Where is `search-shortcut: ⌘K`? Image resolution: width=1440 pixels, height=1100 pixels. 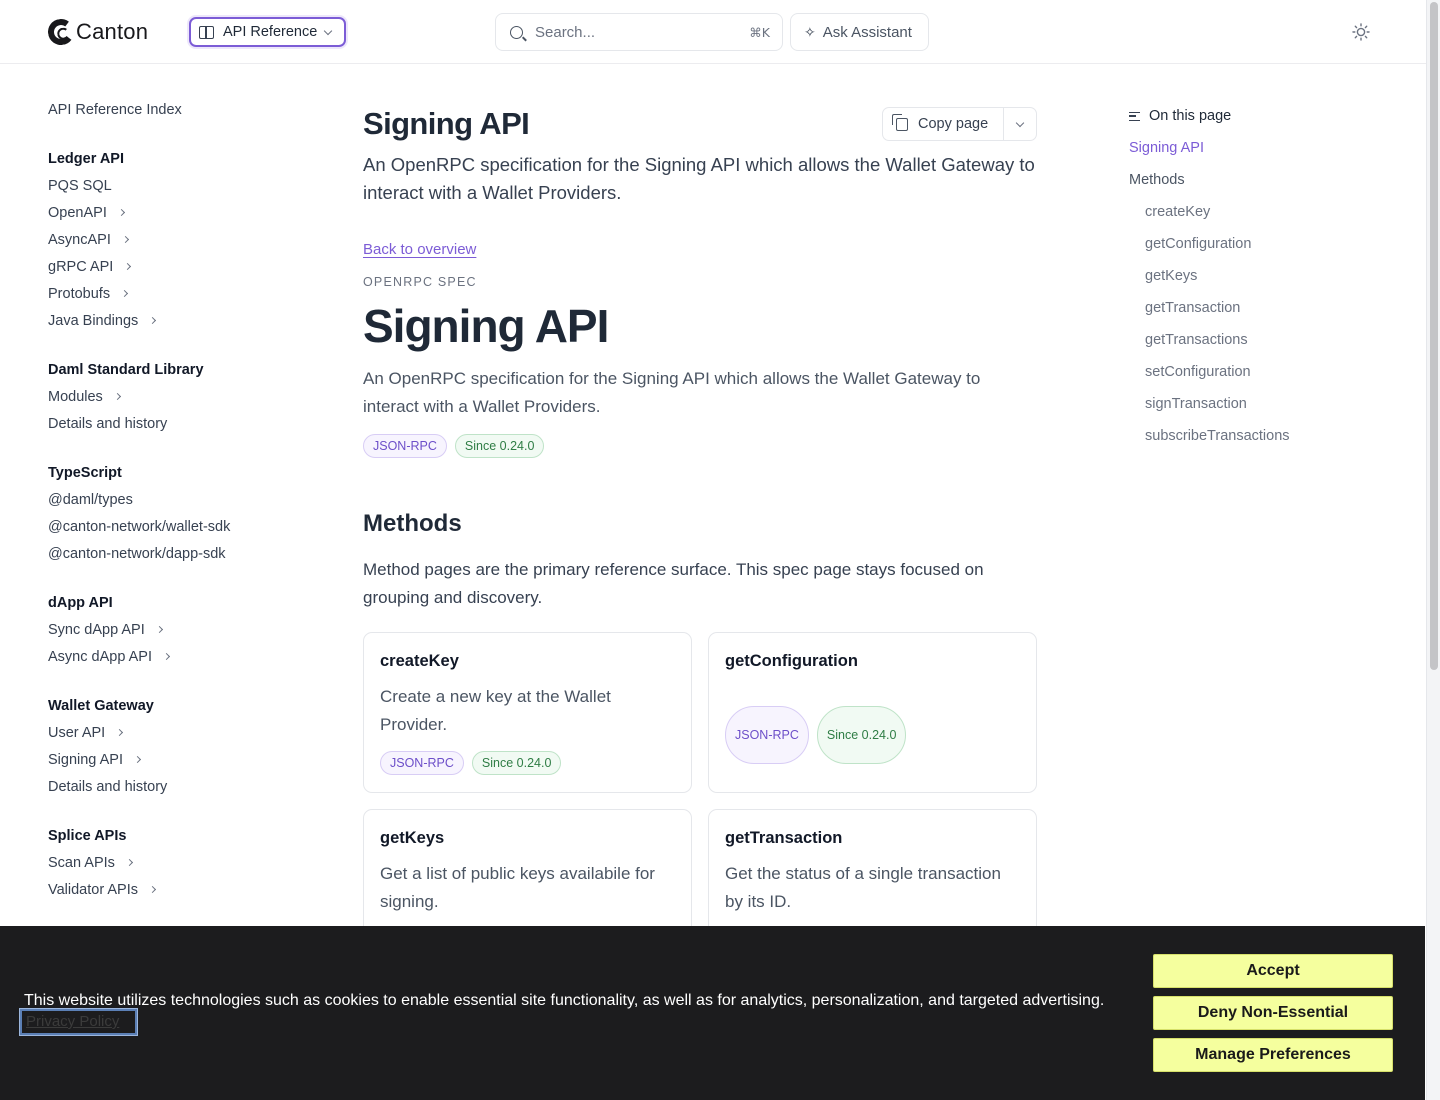
search-shortcut: ⌘K is located at coordinates (759, 32).